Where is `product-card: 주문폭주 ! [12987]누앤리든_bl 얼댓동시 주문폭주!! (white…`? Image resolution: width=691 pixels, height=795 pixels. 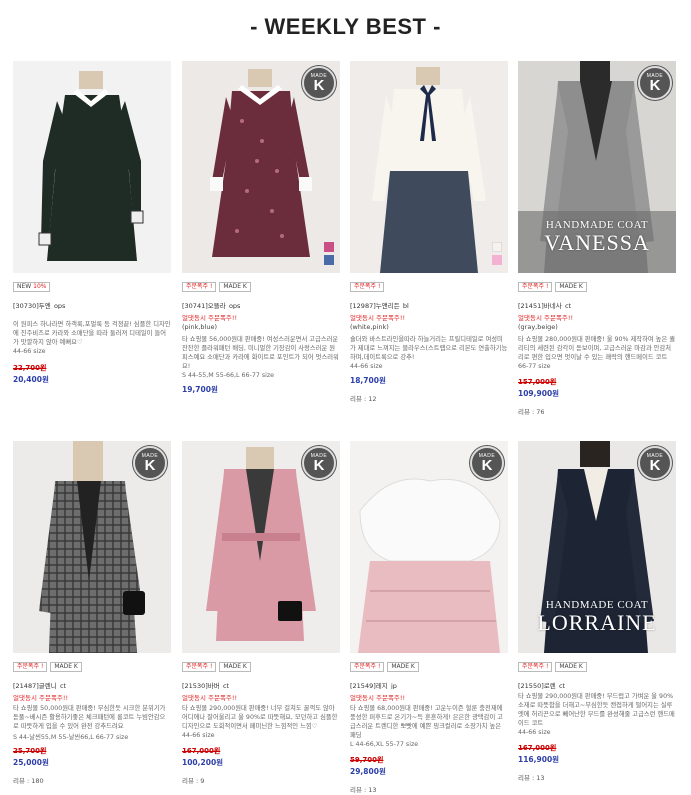
product-card: 주문폭주 ! [12987]누앤리든_bl 얼댓동시 주문폭주!! (white… is located at coordinates (429, 232).